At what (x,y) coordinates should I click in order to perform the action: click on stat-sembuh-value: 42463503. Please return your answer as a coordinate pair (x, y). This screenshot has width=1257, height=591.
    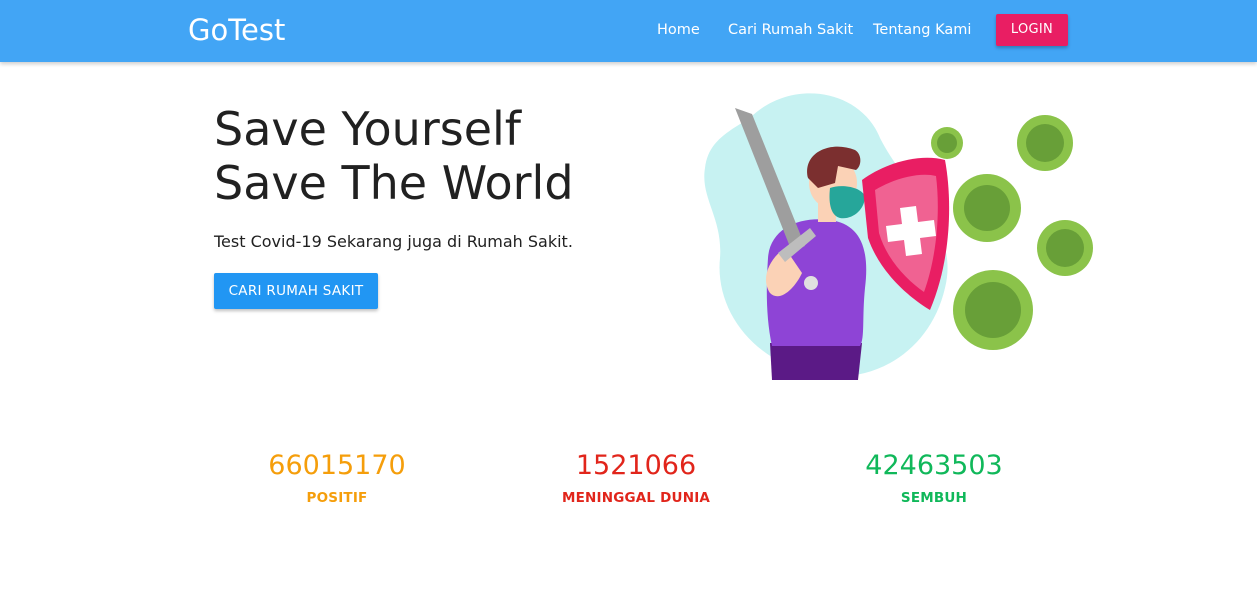
    Looking at the image, I should click on (934, 465).